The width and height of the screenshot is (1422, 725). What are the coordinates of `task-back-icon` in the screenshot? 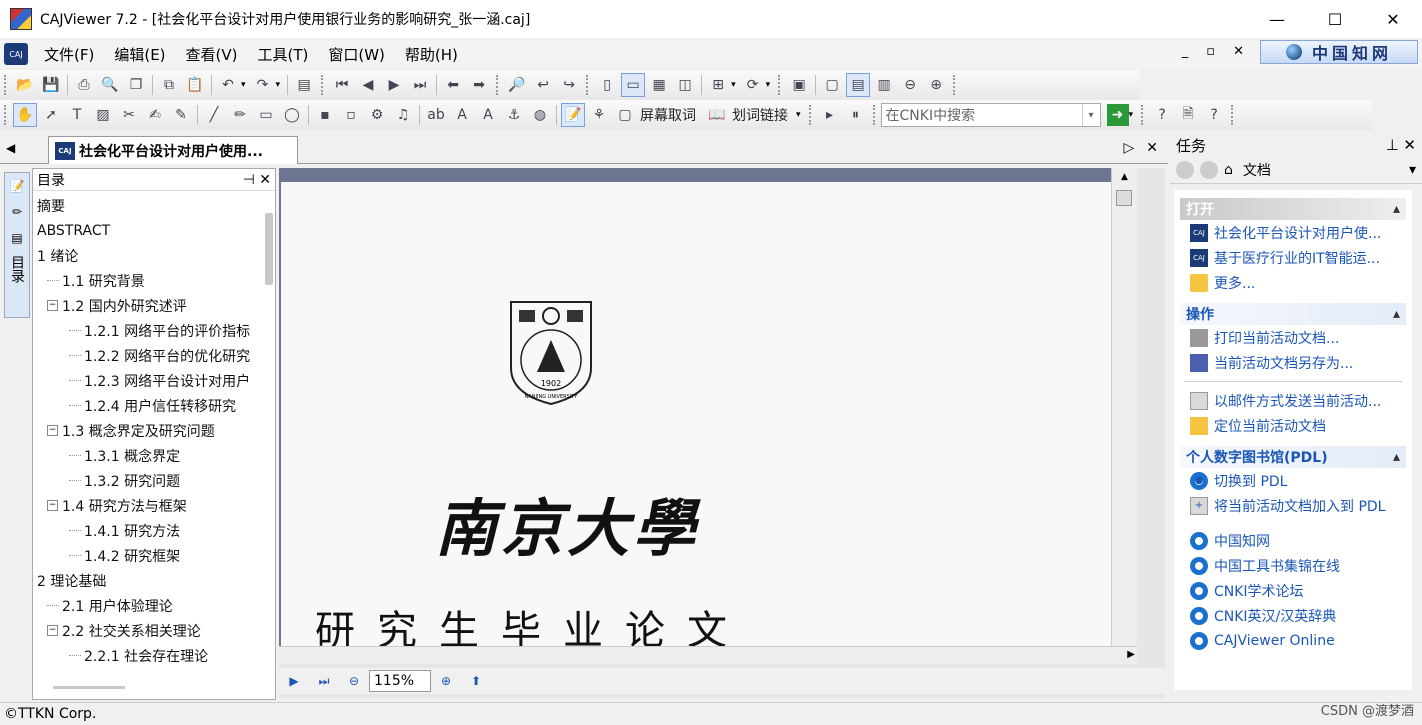 It's located at (1185, 169).